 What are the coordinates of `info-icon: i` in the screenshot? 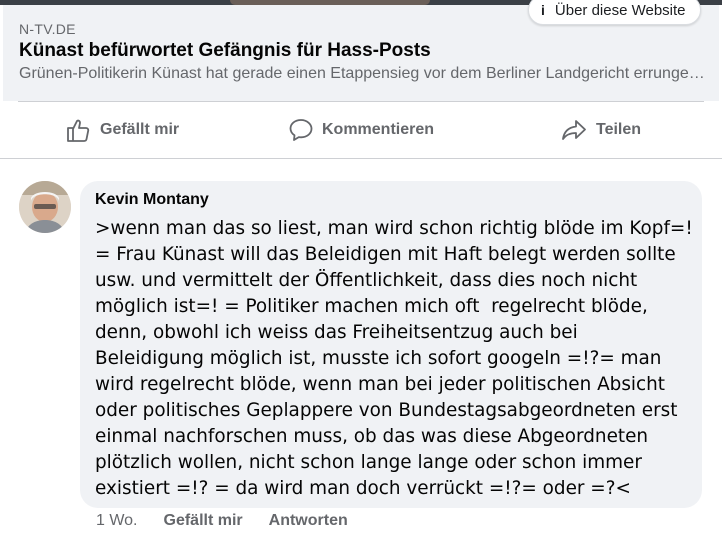 It's located at (543, 10).